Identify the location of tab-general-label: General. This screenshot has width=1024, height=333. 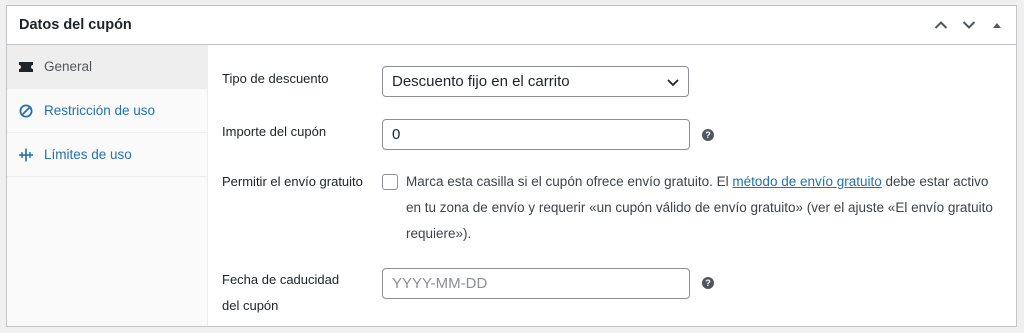
(68, 66).